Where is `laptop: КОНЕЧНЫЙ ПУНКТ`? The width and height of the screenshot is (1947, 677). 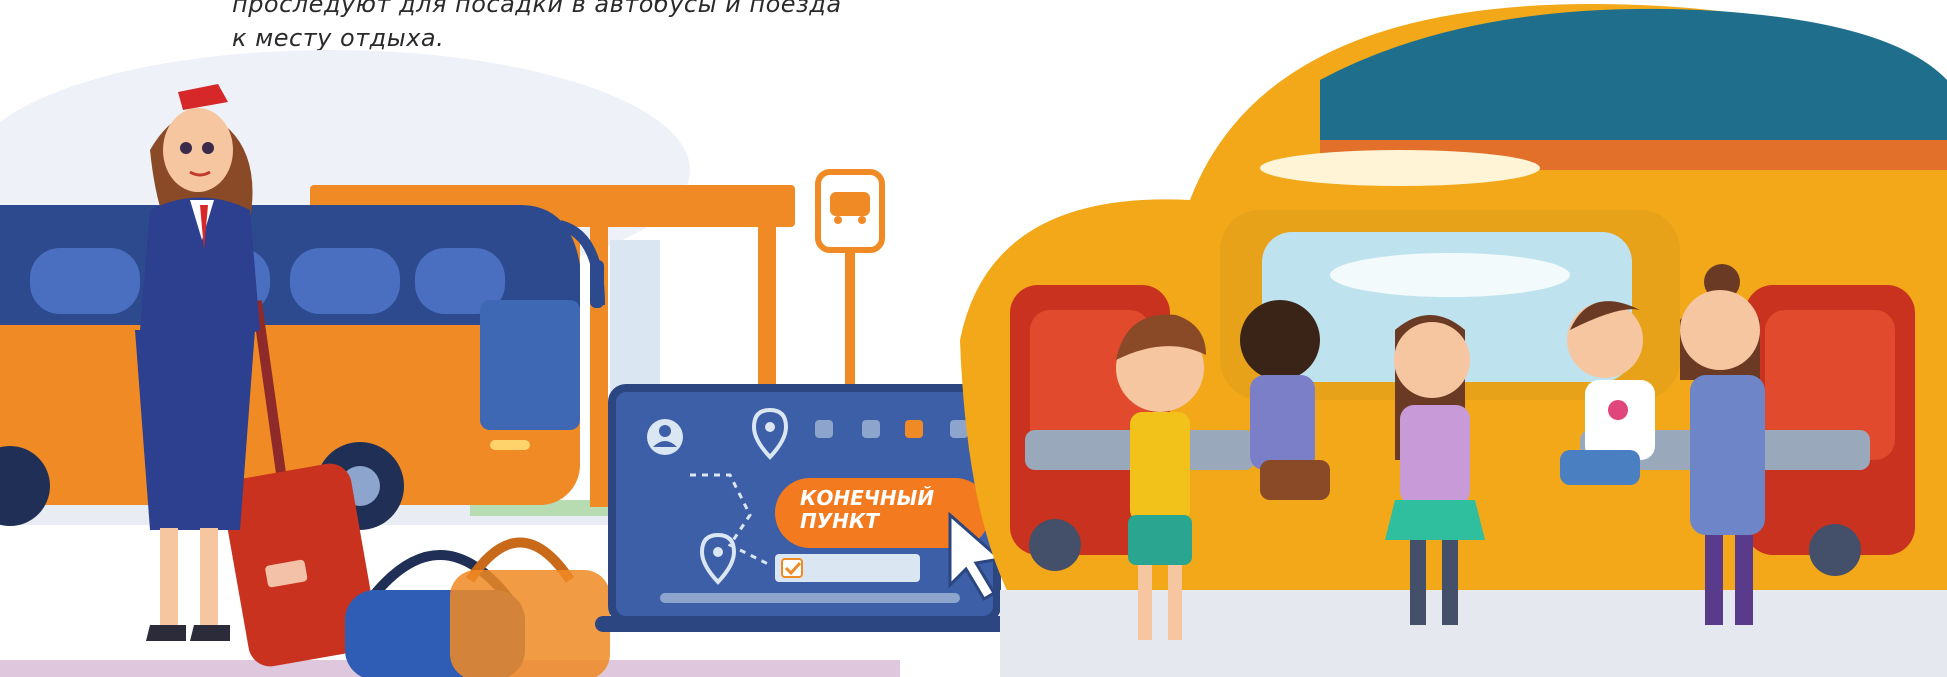
laptop: КОНЕЧНЫЙ ПУНКТ is located at coordinates (810, 508).